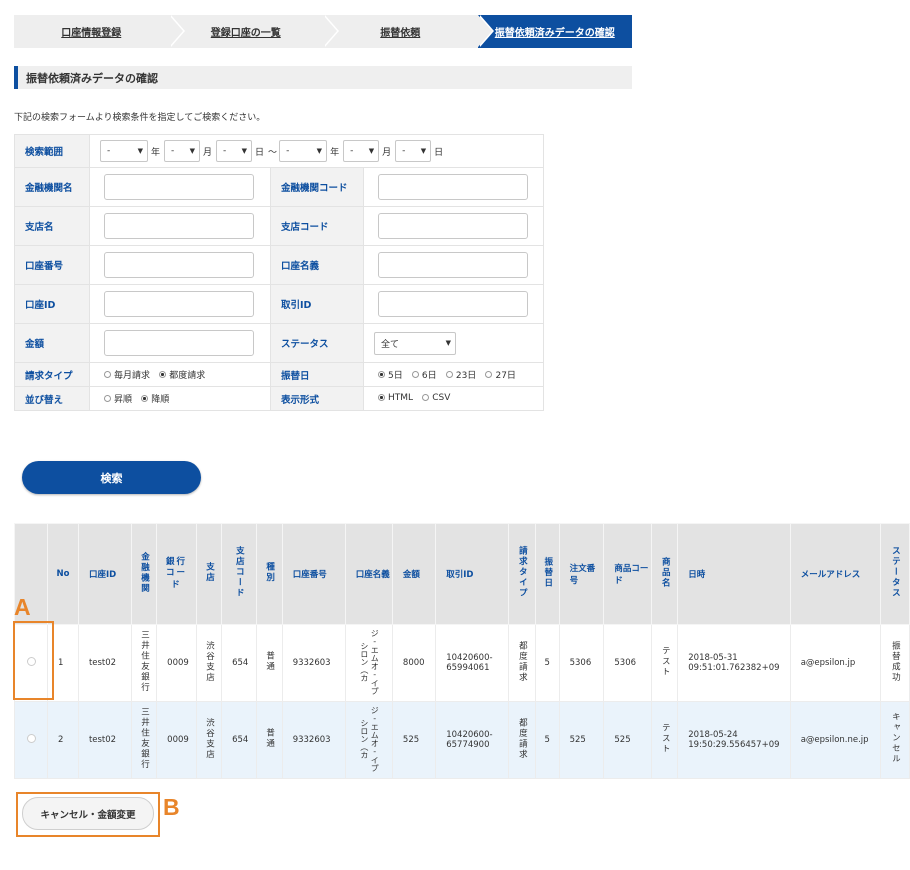  I want to click on cell-amount: 8000, so click(414, 663).